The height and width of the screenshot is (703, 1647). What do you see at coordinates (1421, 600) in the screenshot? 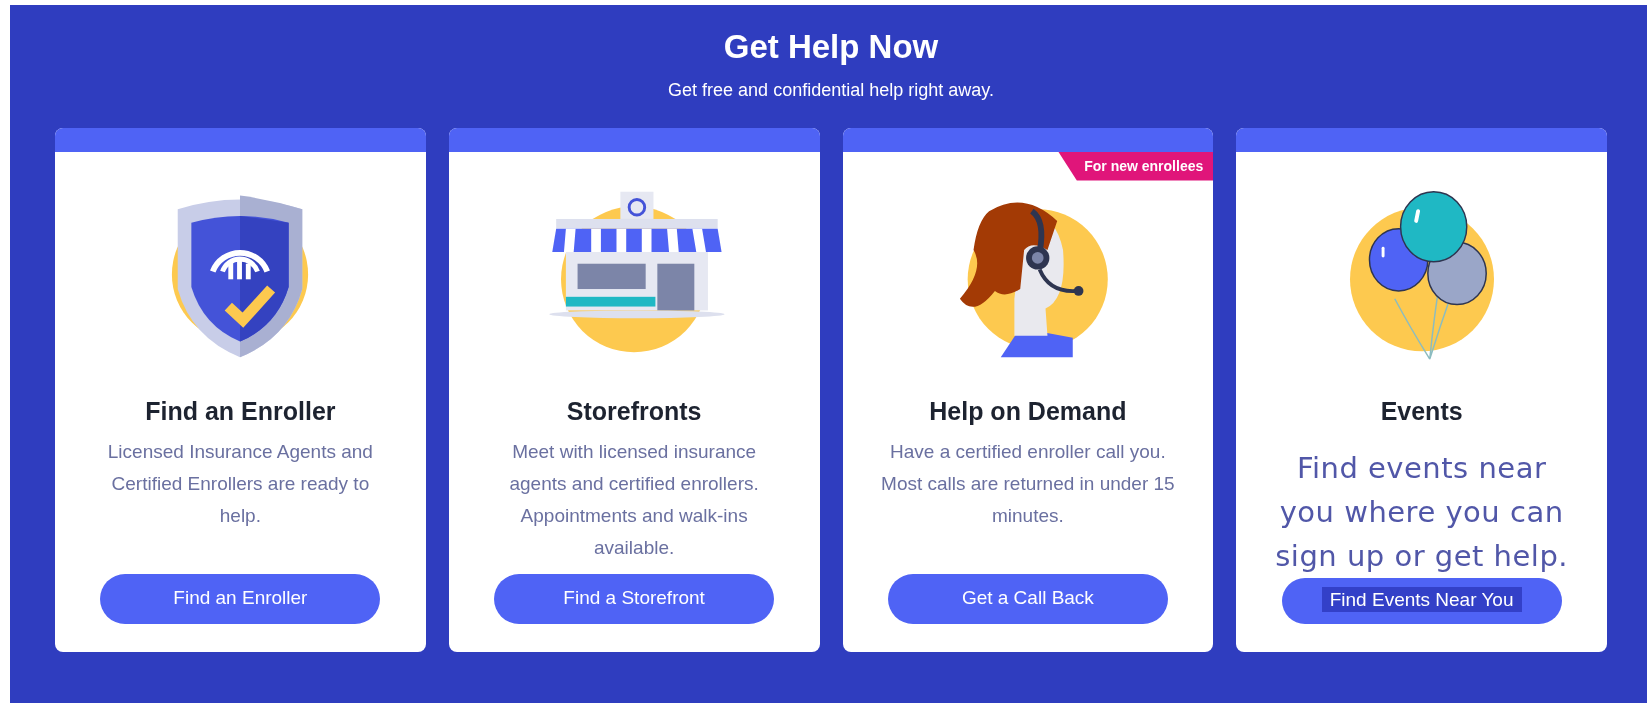
I see `action-button: Find Events Near You` at bounding box center [1421, 600].